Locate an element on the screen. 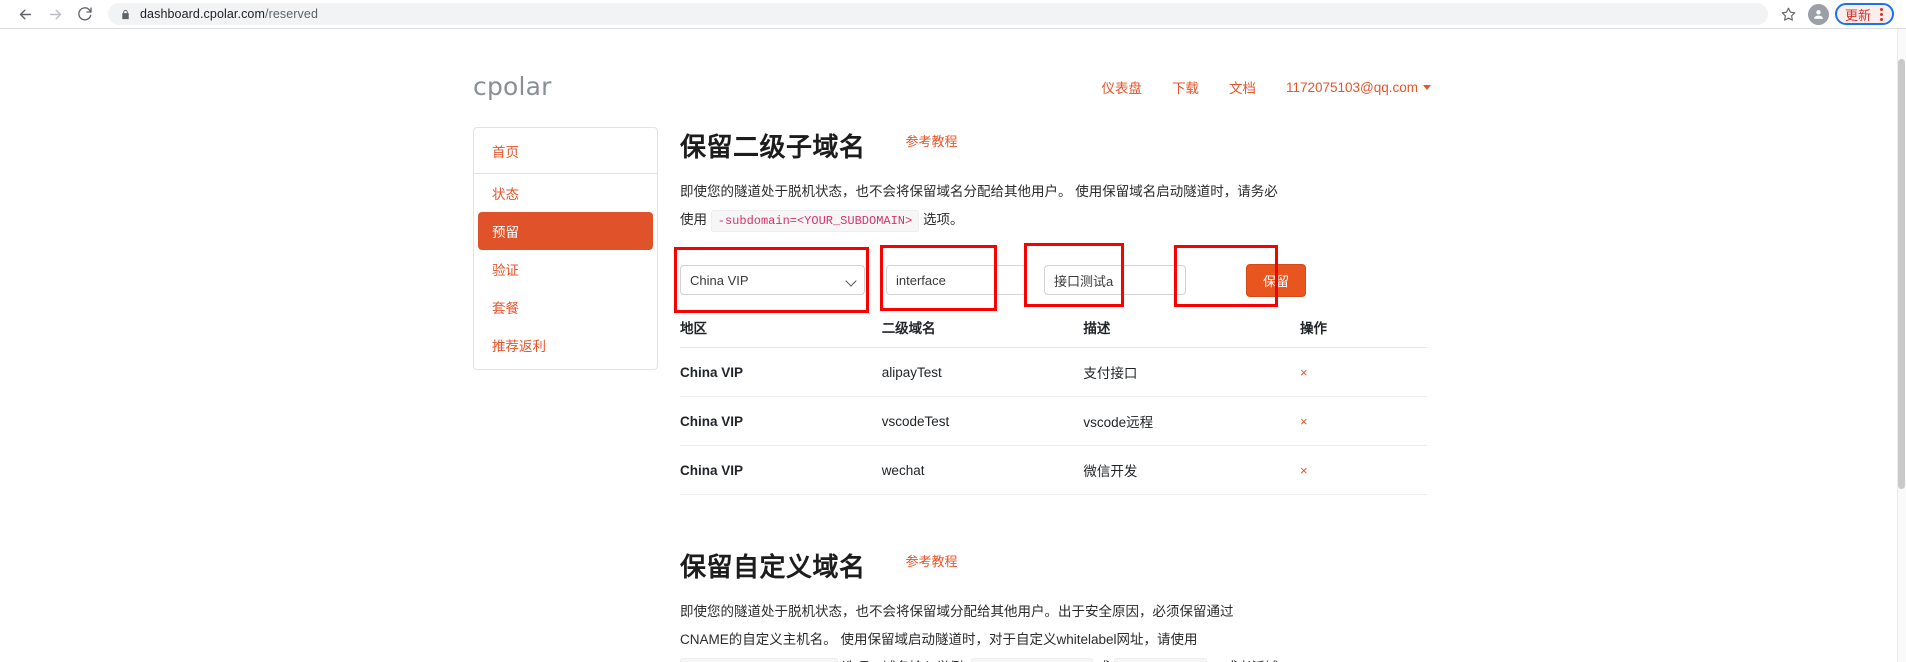 The image size is (1906, 662). description-input is located at coordinates (1115, 280).